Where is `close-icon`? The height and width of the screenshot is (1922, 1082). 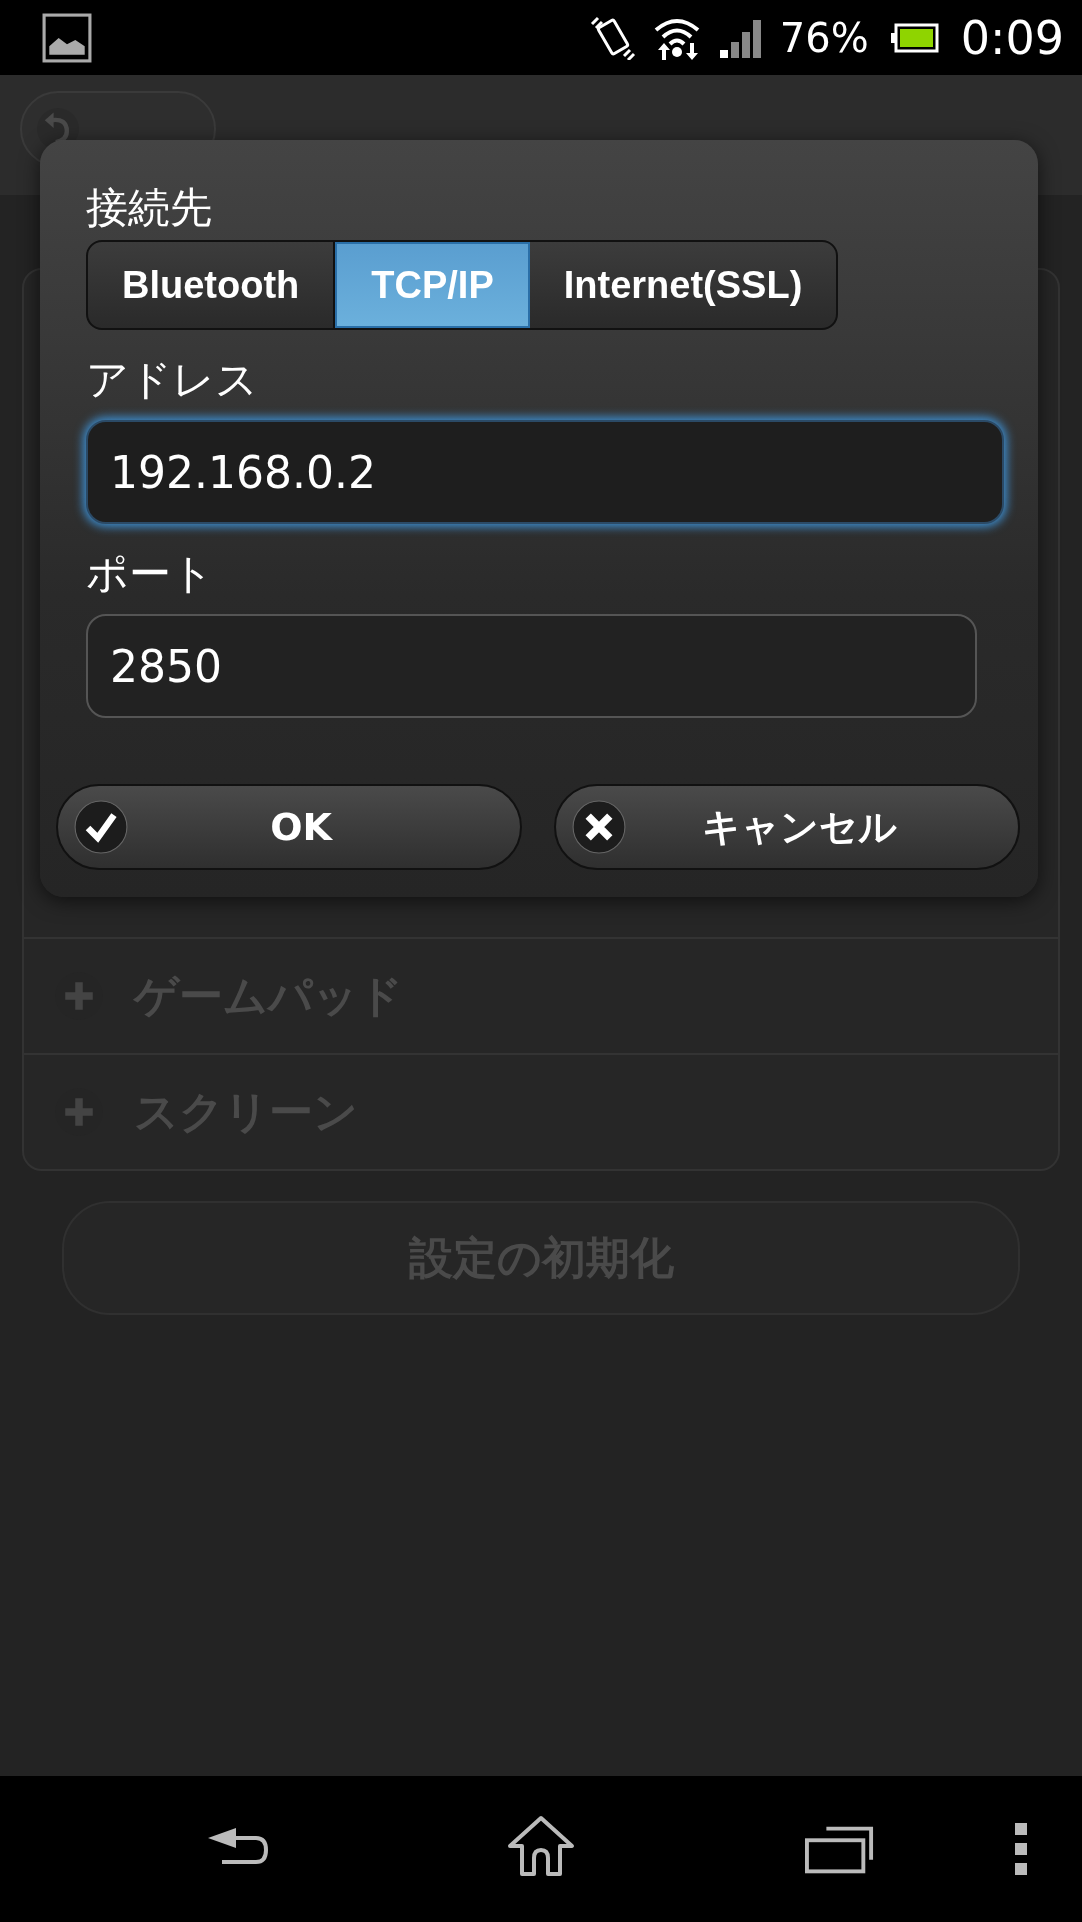 close-icon is located at coordinates (599, 827).